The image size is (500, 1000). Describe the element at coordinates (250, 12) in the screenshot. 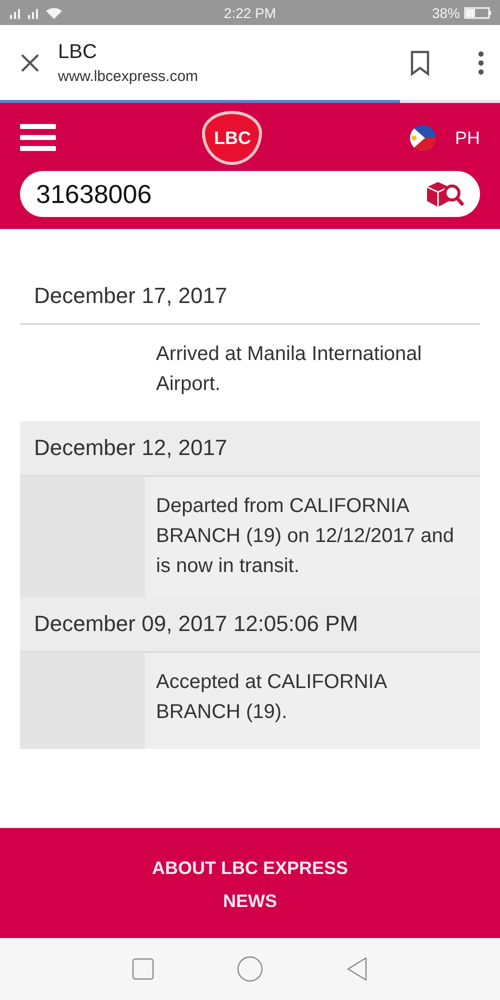

I see `status-time: 2:22 PM` at that location.